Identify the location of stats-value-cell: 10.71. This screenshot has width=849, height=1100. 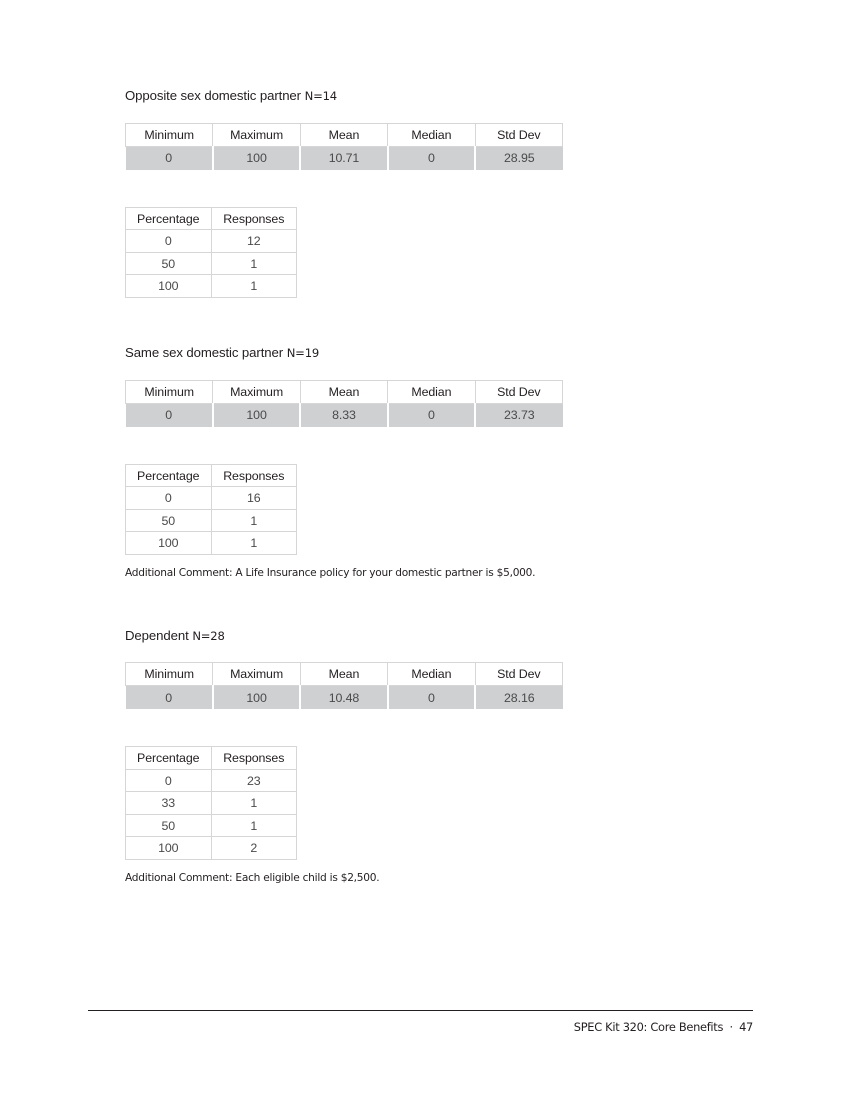
(343, 158).